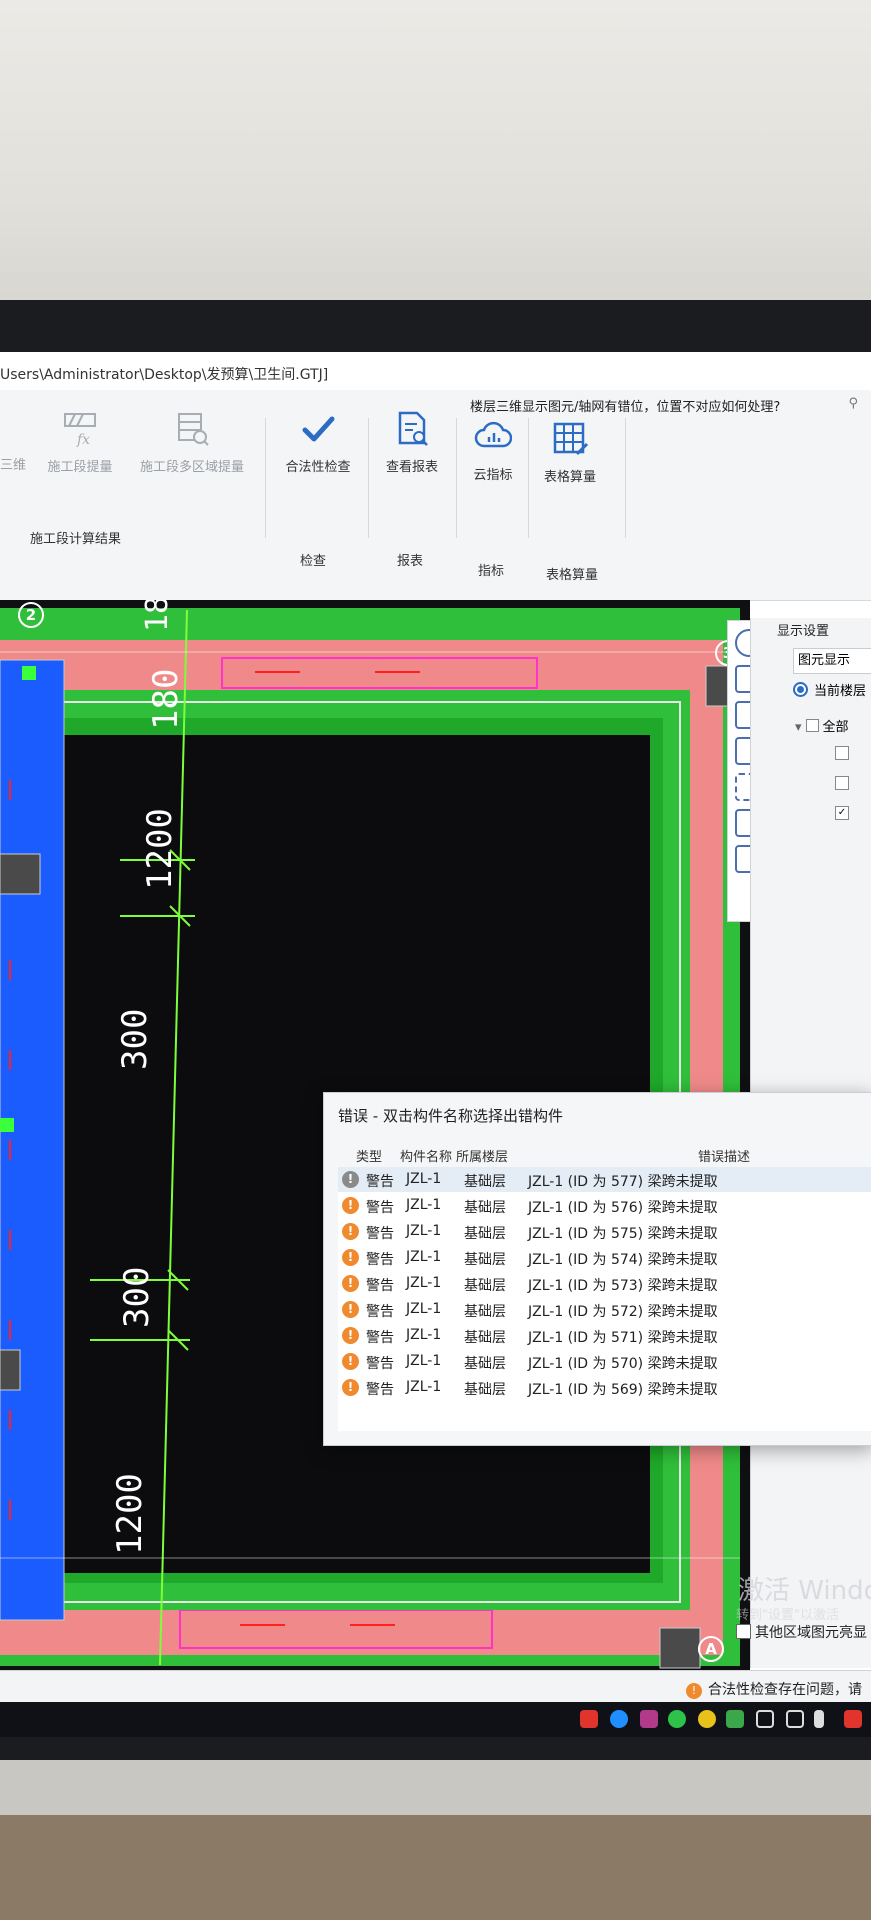  Describe the element at coordinates (318, 429) in the screenshot. I see `checkmark-icon` at that location.